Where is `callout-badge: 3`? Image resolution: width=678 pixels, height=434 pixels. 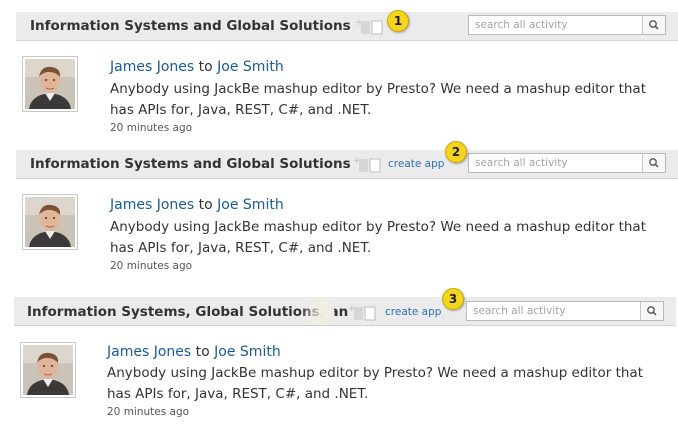 callout-badge: 3 is located at coordinates (453, 299).